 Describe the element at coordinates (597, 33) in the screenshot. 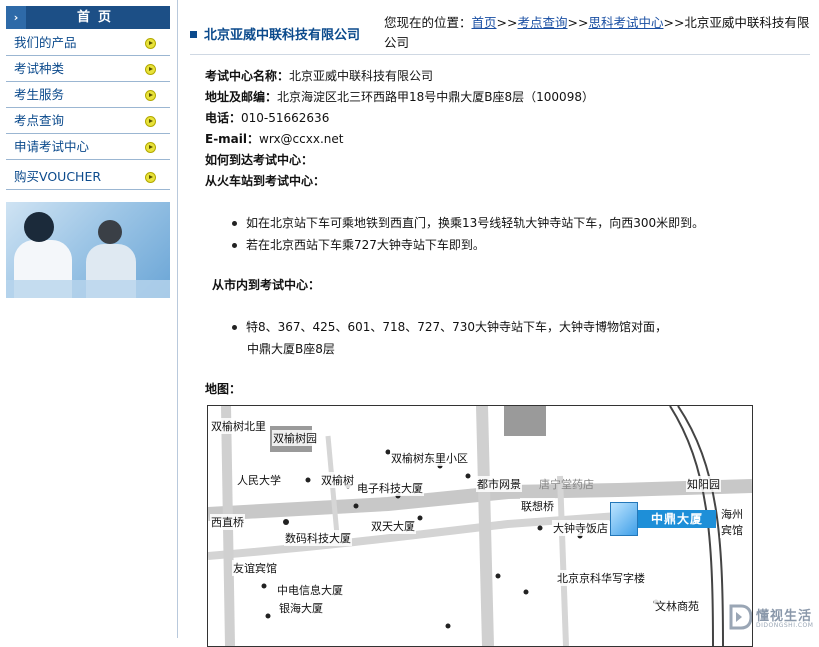

I see `breadcrumb: 您现在的位置：首页>>考点查询>>思科考试中心>>北京亚威中联科技有限公司` at that location.